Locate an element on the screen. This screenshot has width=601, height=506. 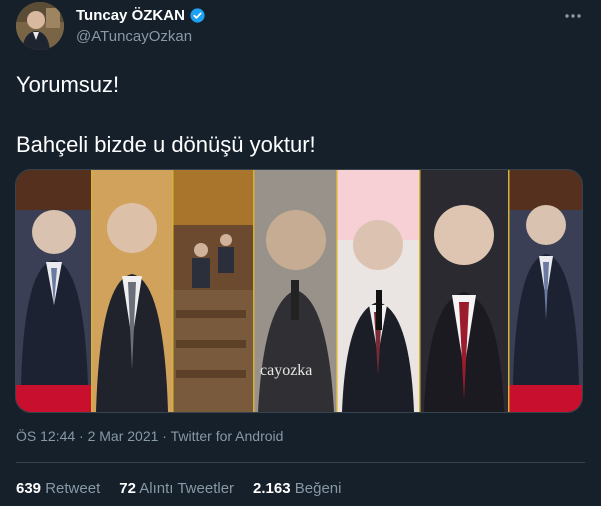
quote-tweets-link: 72 Alıntı Tweetler is located at coordinates (176, 488).